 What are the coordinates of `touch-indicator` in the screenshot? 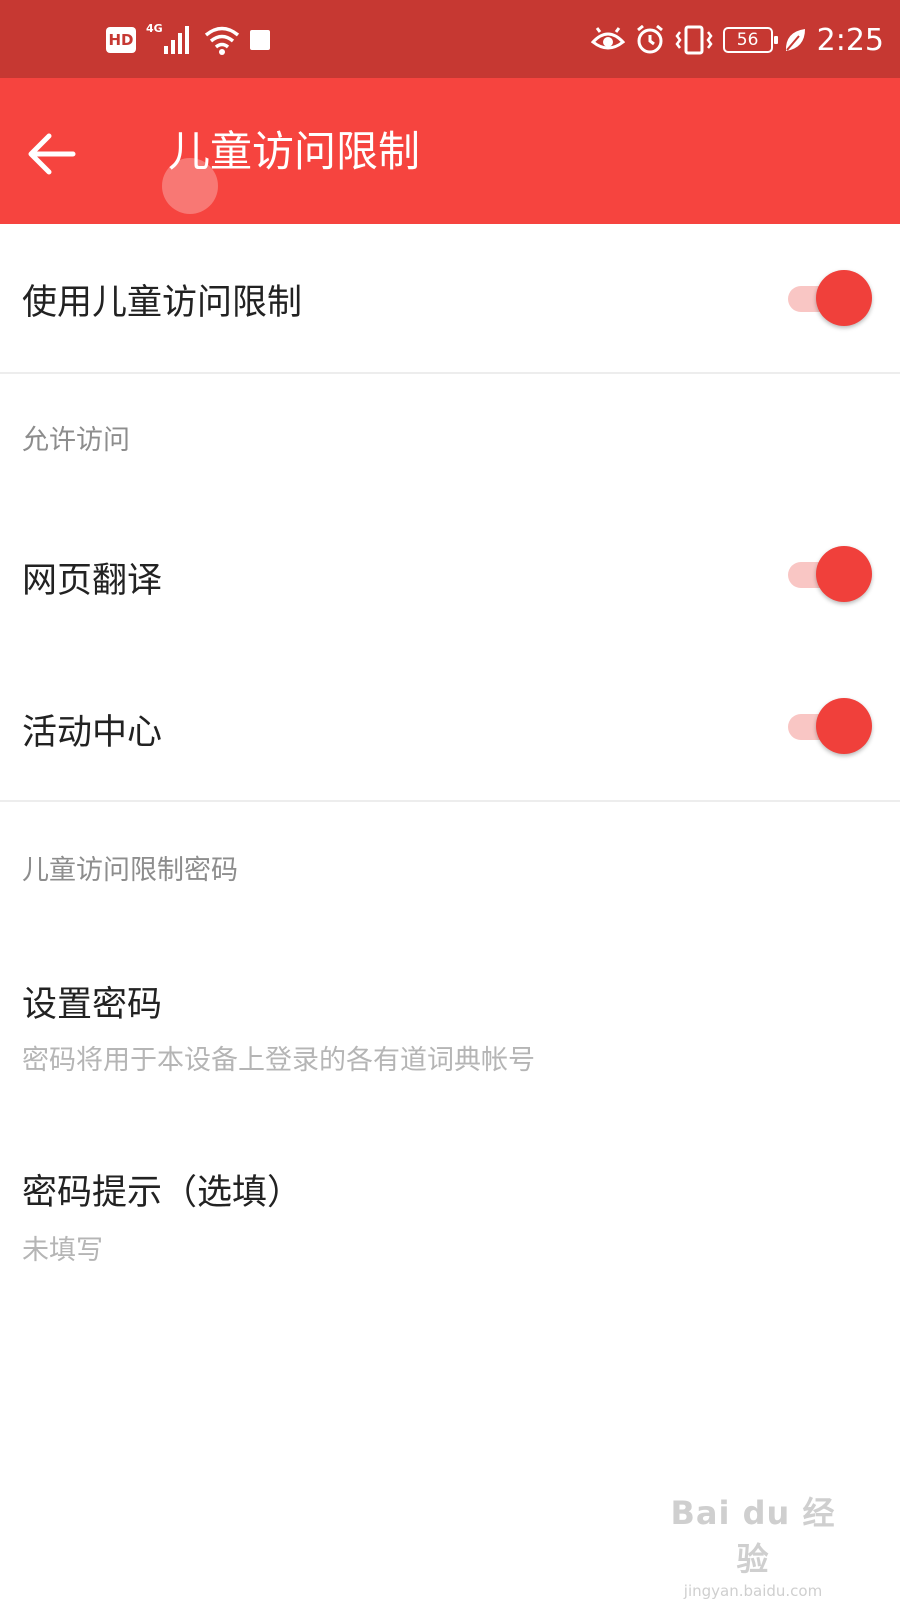 It's located at (190, 186).